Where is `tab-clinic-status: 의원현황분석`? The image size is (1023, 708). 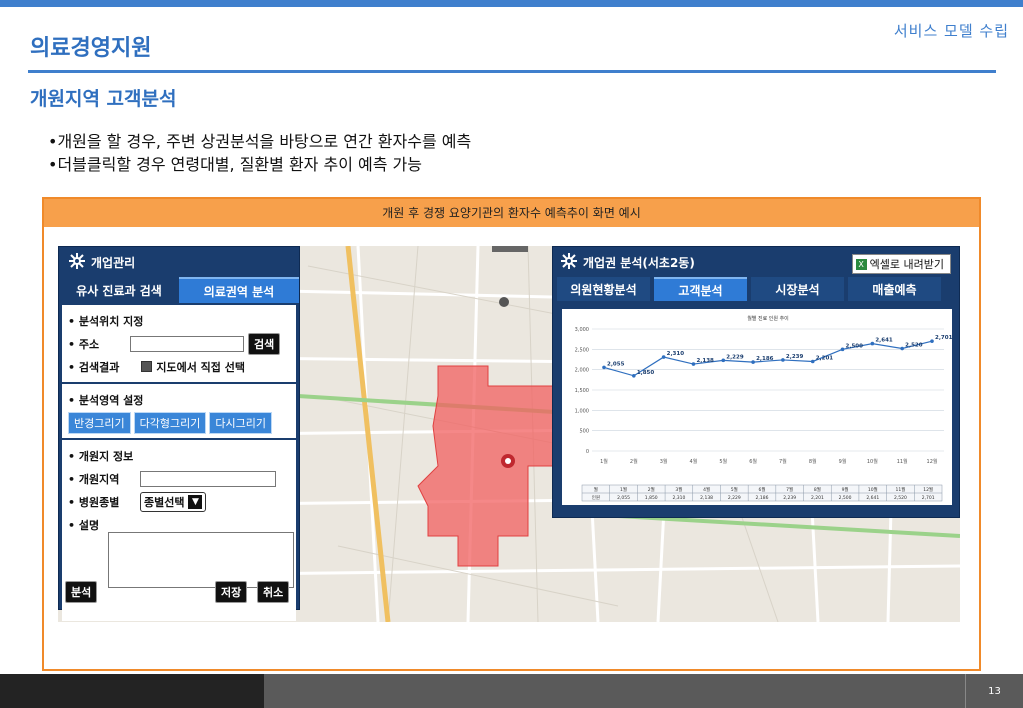 tab-clinic-status: 의원현황분석 is located at coordinates (603, 289).